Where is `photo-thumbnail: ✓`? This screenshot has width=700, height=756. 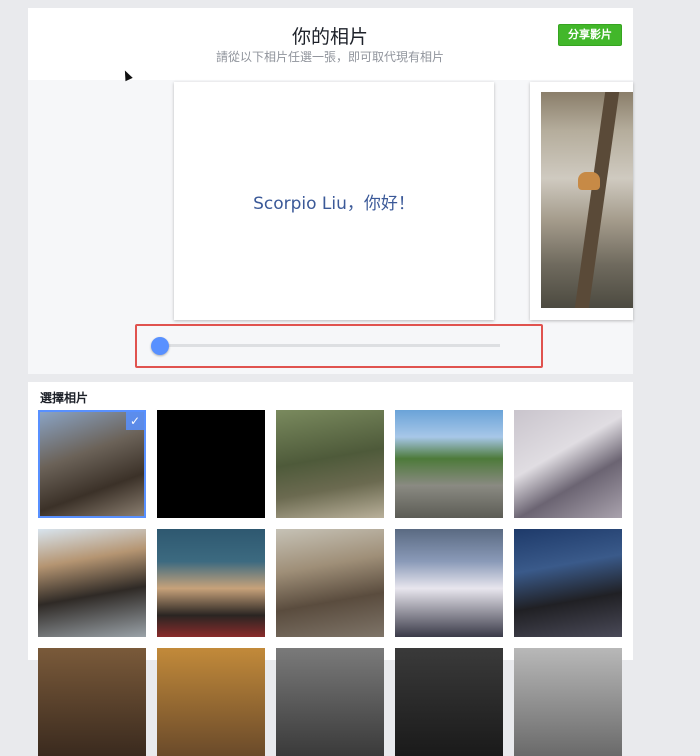
photo-thumbnail: ✓ is located at coordinates (92, 464).